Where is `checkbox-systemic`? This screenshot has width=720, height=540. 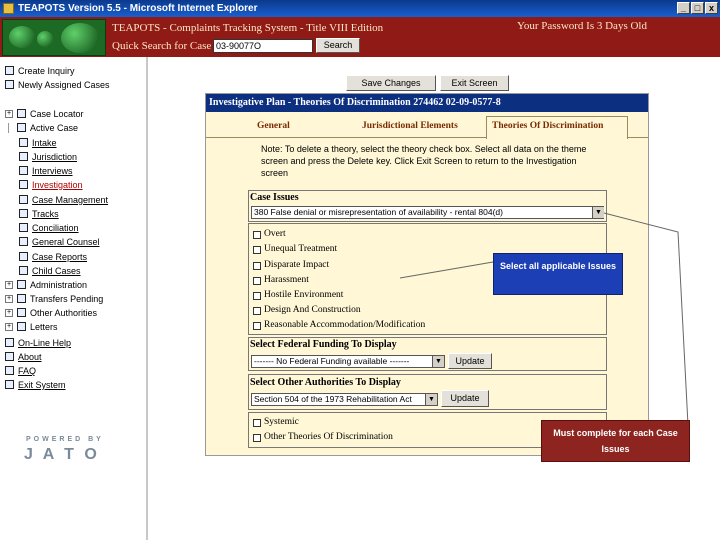
checkbox-systemic is located at coordinates (257, 423).